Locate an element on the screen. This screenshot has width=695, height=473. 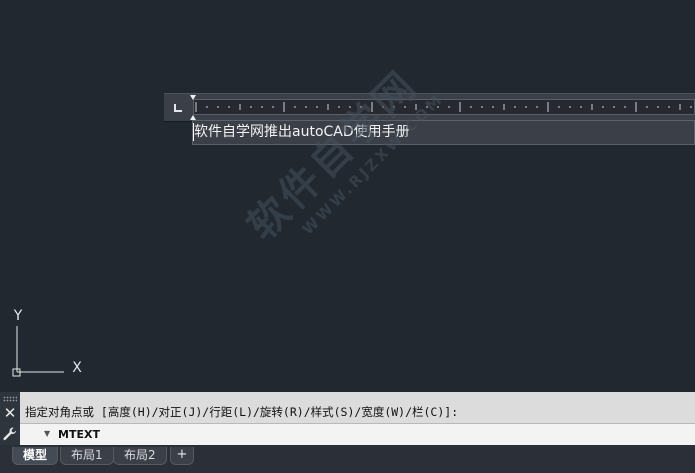
command-input: ▼ MTEXT is located at coordinates (357, 434).